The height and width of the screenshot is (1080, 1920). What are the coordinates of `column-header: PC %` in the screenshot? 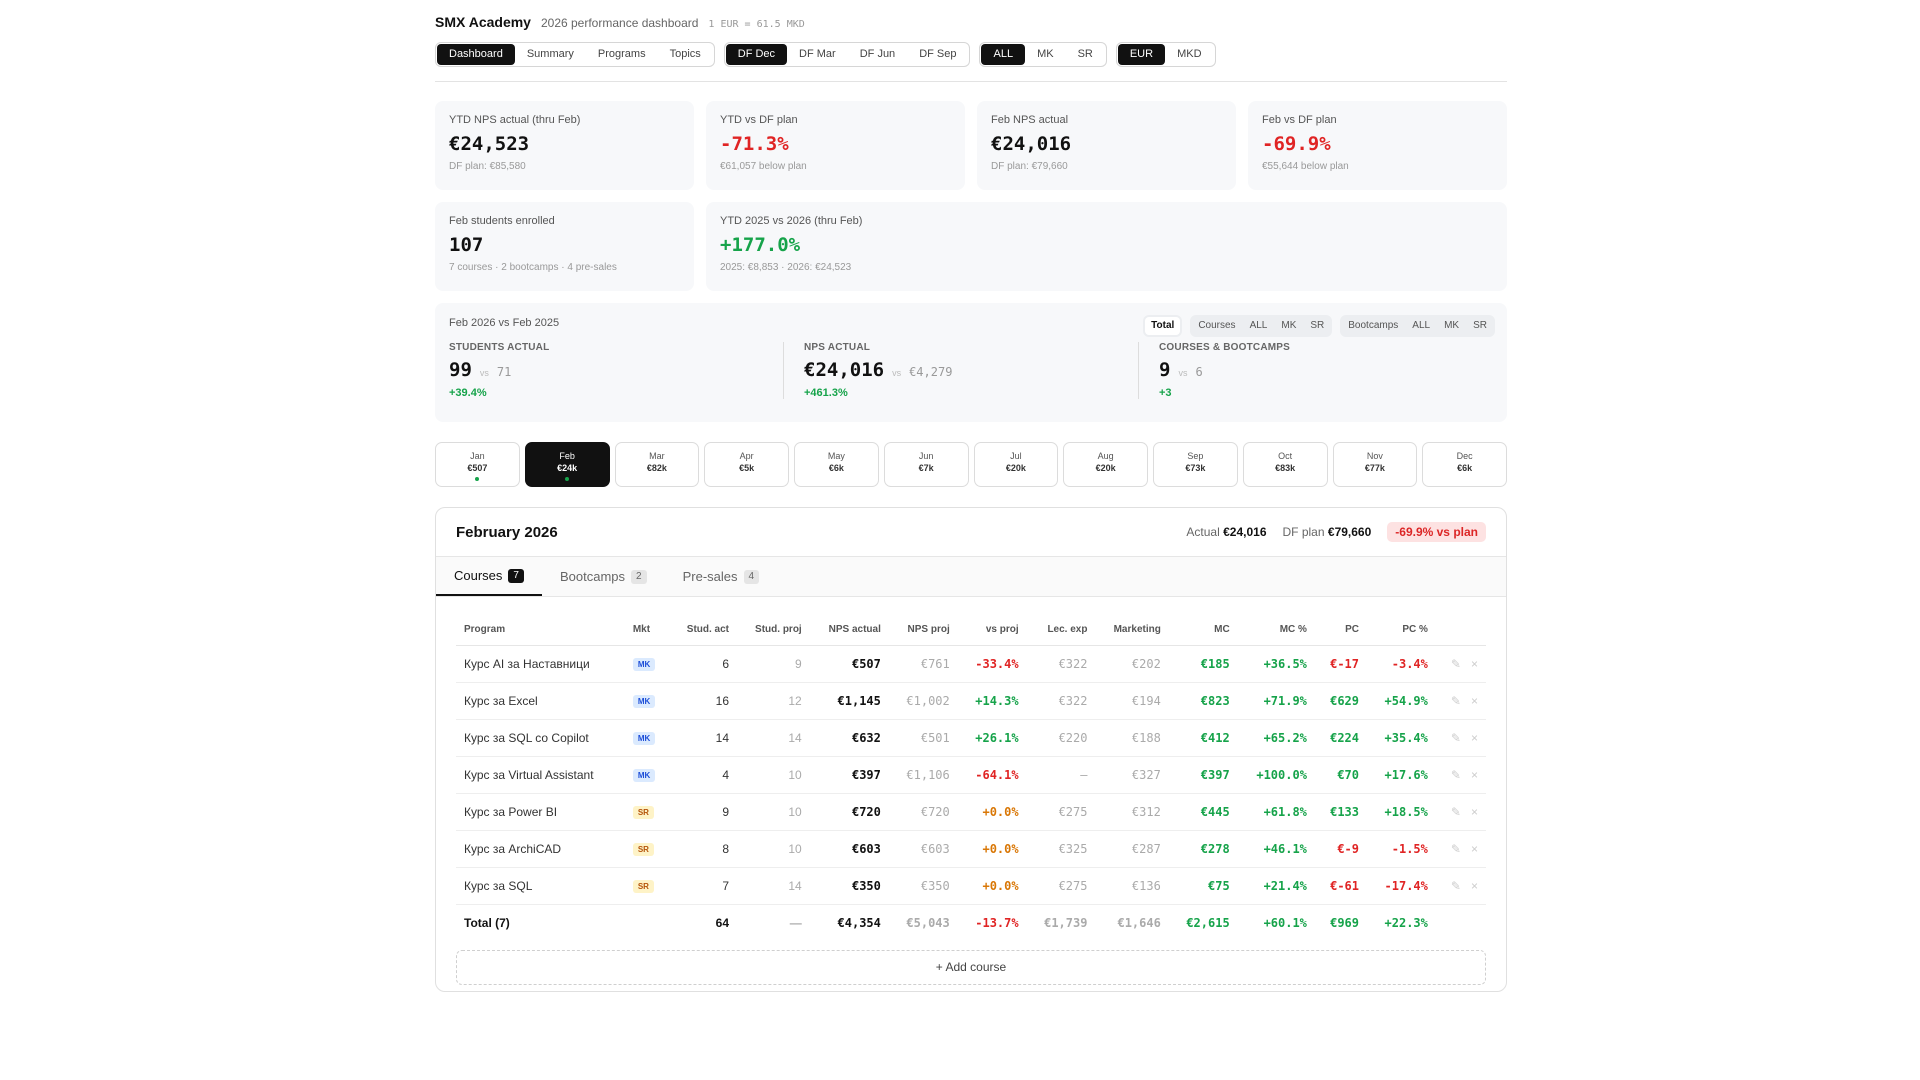 It's located at (1401, 630).